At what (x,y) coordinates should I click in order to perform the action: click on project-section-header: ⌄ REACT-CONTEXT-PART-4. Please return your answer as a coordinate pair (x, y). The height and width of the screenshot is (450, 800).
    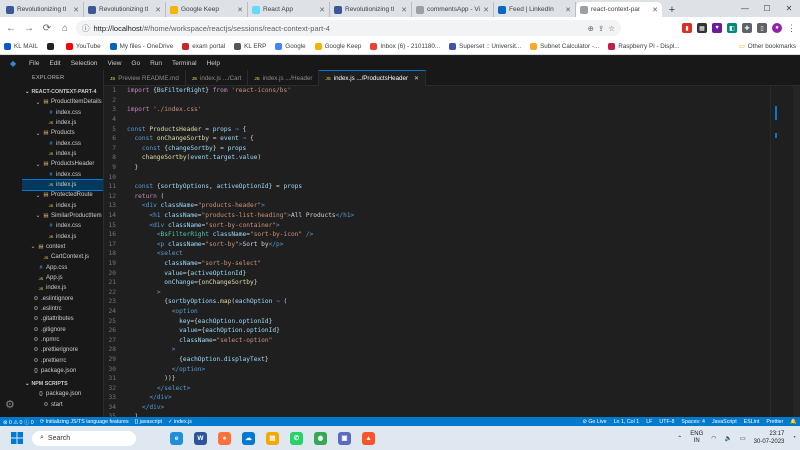
    Looking at the image, I should click on (62, 91).